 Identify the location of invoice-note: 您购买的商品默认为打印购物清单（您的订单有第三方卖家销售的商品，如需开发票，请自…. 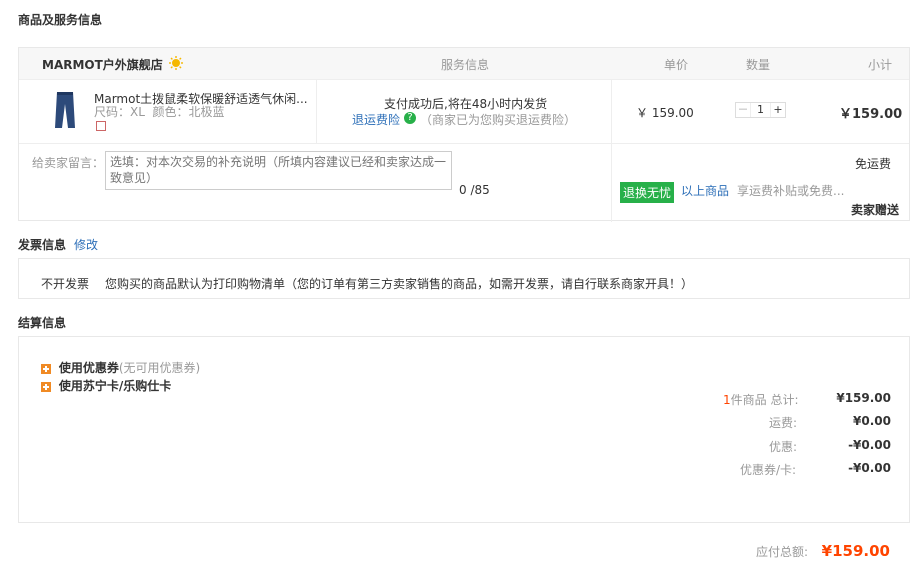
(399, 284).